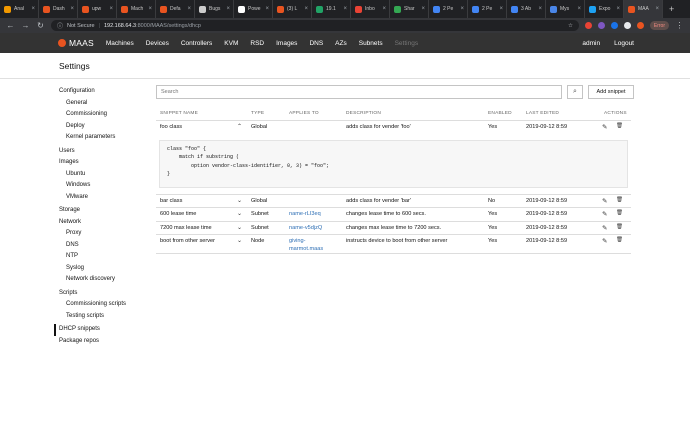  Describe the element at coordinates (102, 138) in the screenshot. I see `sidebar-item-kernel-parameters: Kernel parameters` at that location.